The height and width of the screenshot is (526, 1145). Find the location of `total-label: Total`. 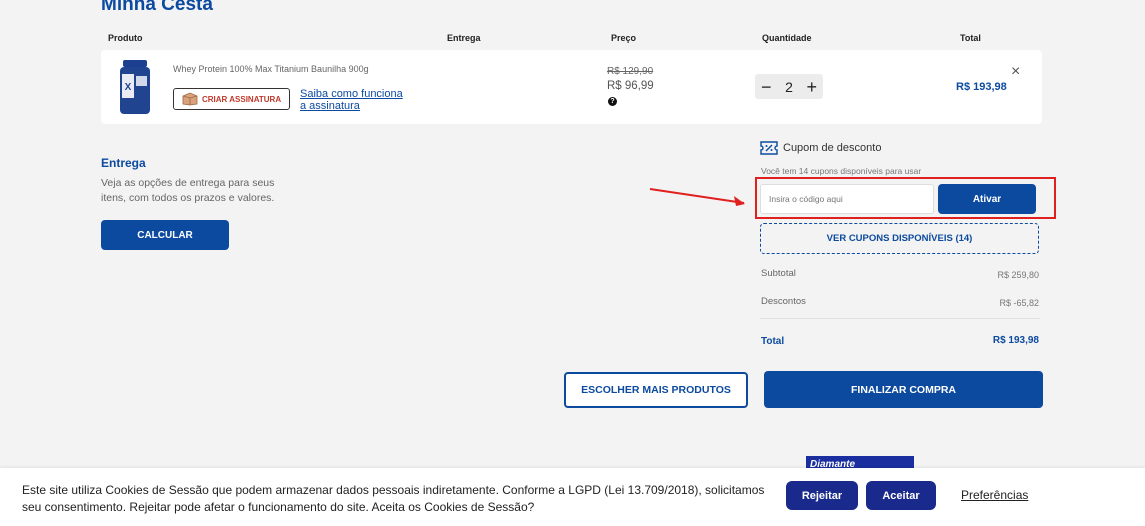

total-label: Total is located at coordinates (773, 341).